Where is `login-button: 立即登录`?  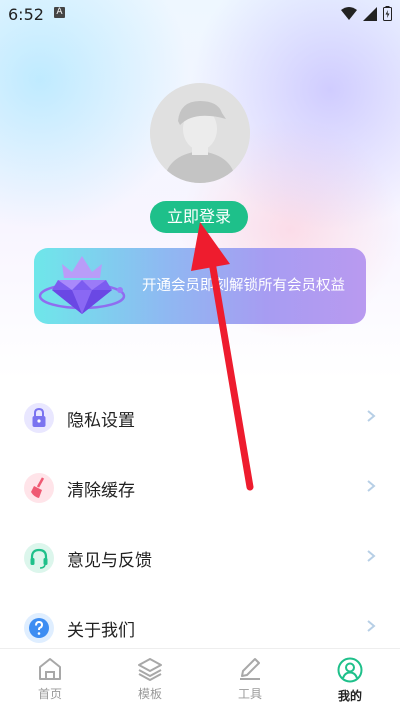 login-button: 立即登录 is located at coordinates (199, 217).